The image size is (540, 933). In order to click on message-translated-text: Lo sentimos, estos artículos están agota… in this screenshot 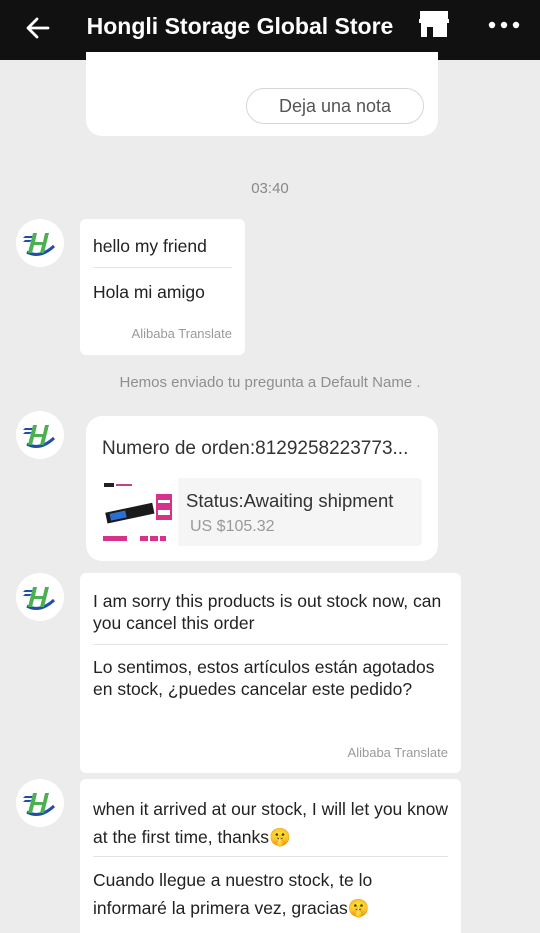, I will do `click(264, 678)`.